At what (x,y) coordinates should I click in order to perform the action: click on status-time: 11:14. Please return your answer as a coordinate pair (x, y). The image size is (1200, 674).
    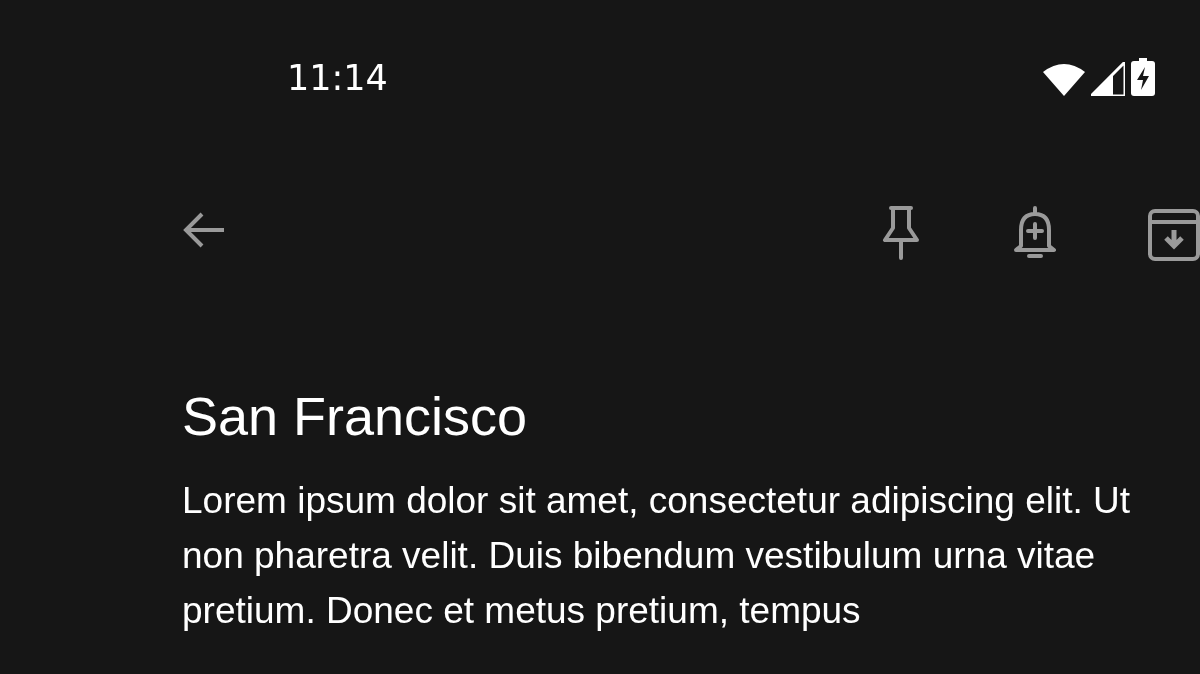
    Looking at the image, I should click on (337, 78).